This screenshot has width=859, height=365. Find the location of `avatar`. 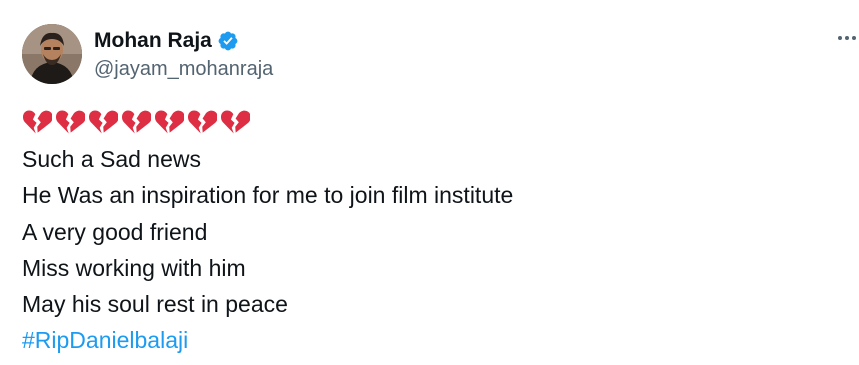

avatar is located at coordinates (52, 54).